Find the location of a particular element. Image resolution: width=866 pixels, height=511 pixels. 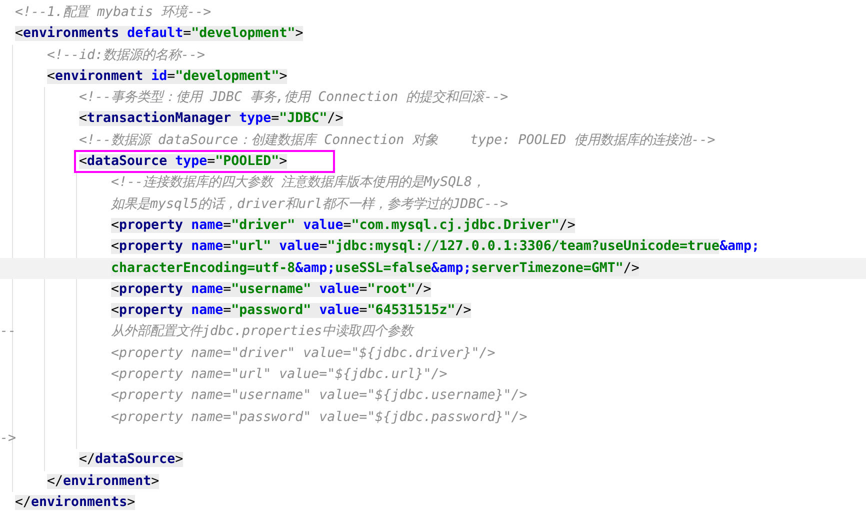

code-line: <property name="username" value="root"/> is located at coordinates (271, 289).